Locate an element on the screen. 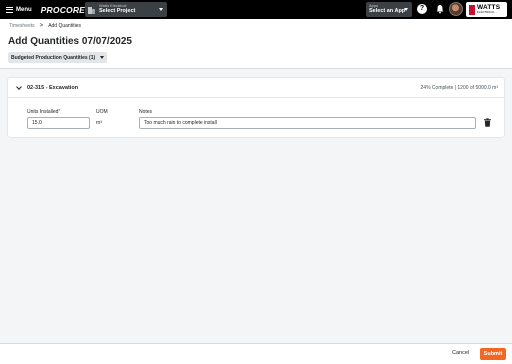 Image resolution: width=512 pixels, height=364 pixels. menu-label: Menu is located at coordinates (24, 9).